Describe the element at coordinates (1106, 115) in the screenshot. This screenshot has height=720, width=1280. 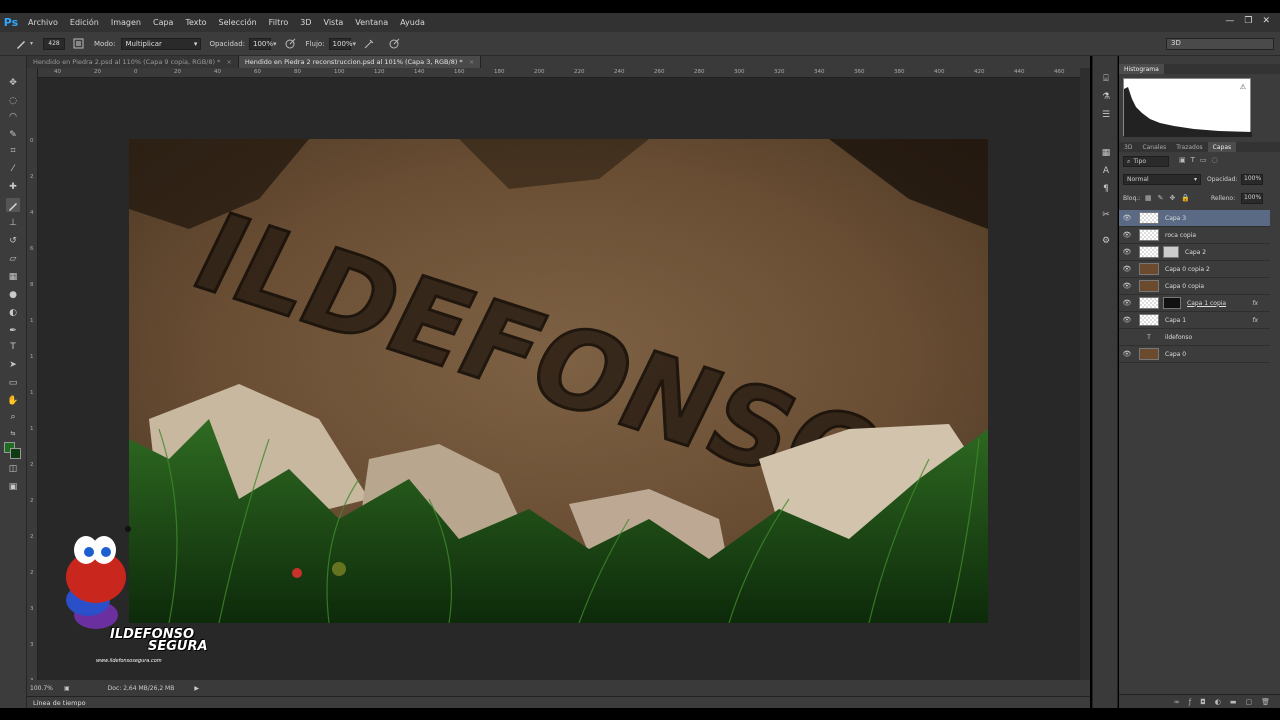
I see `properties-panel-icon: ☰` at that location.